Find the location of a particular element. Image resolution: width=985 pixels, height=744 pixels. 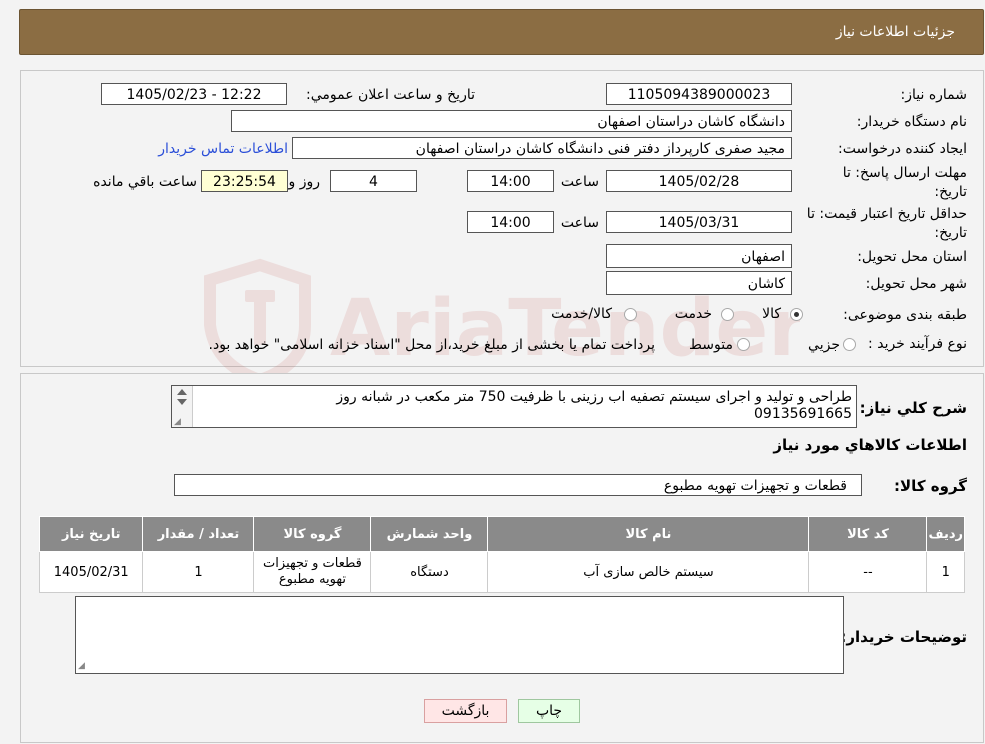

validity-time-field: 14:00 is located at coordinates (510, 222).